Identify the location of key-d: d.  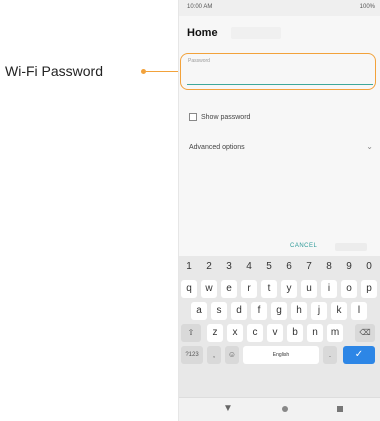
(239, 311).